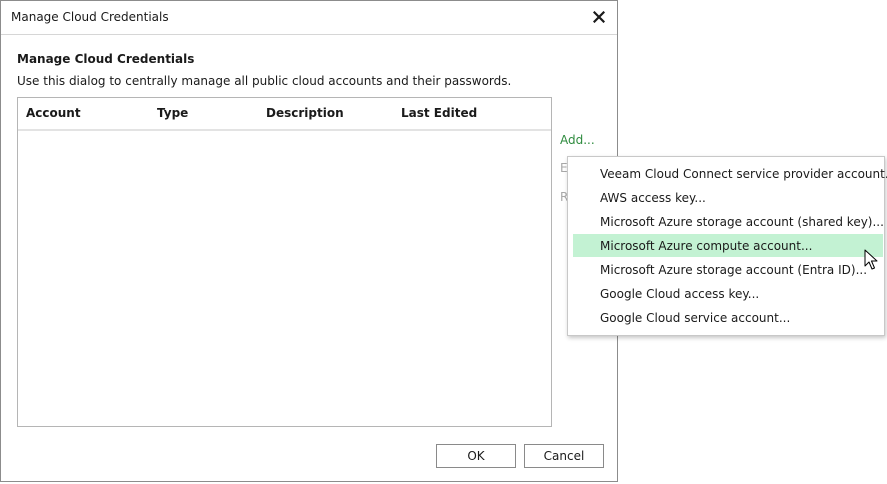 The image size is (887, 484). I want to click on close-icon, so click(599, 17).